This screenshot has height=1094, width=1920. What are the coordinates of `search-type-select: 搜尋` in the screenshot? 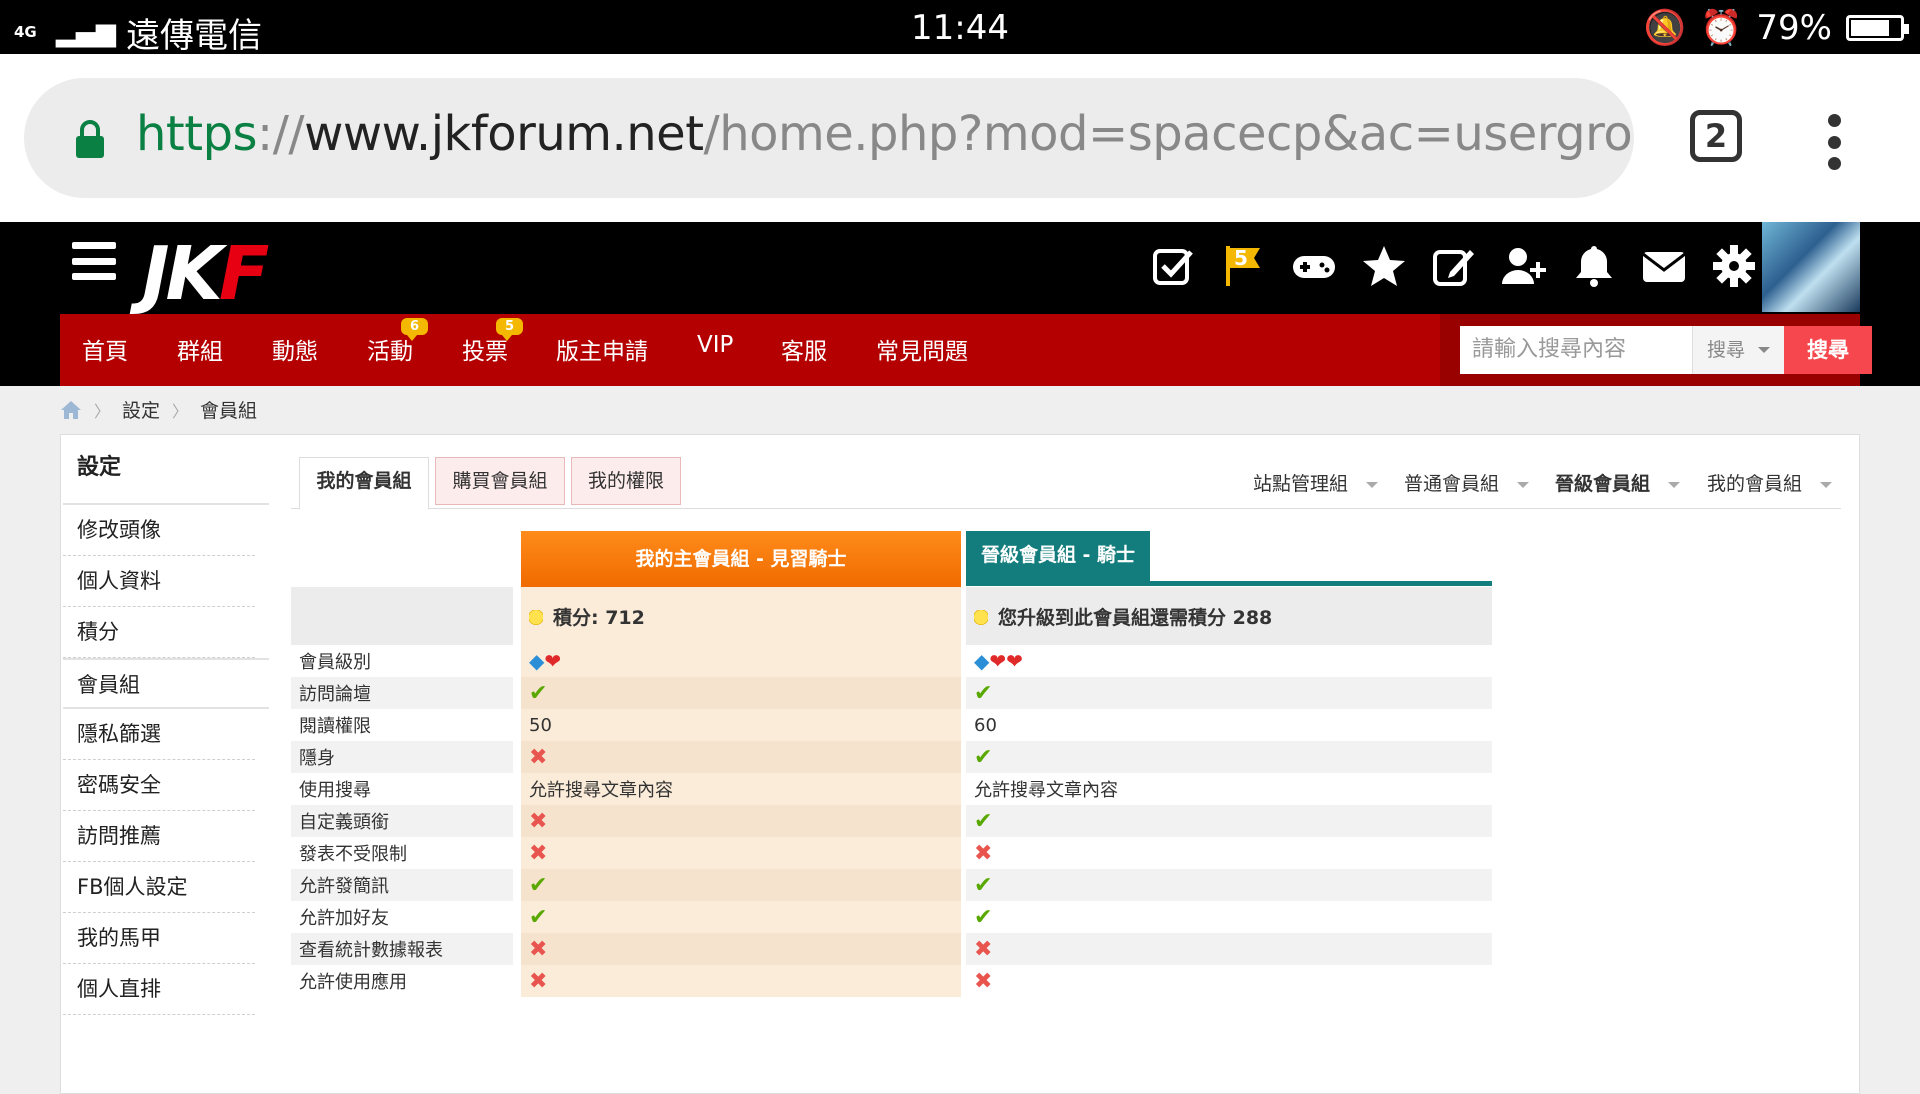 It's located at (1738, 350).